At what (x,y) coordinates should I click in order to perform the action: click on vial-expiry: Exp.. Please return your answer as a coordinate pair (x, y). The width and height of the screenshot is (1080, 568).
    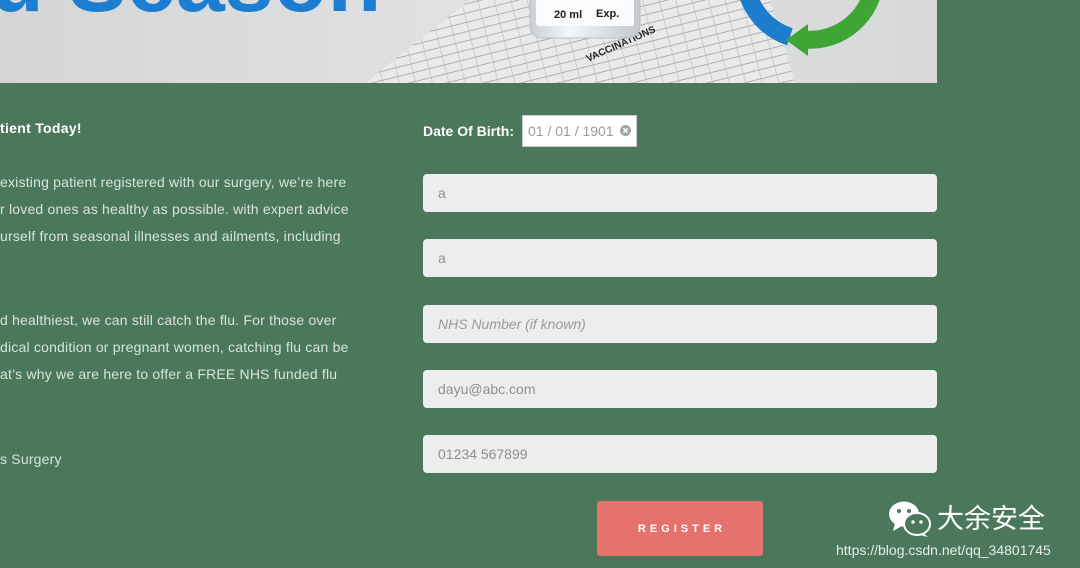
    Looking at the image, I should click on (607, 14).